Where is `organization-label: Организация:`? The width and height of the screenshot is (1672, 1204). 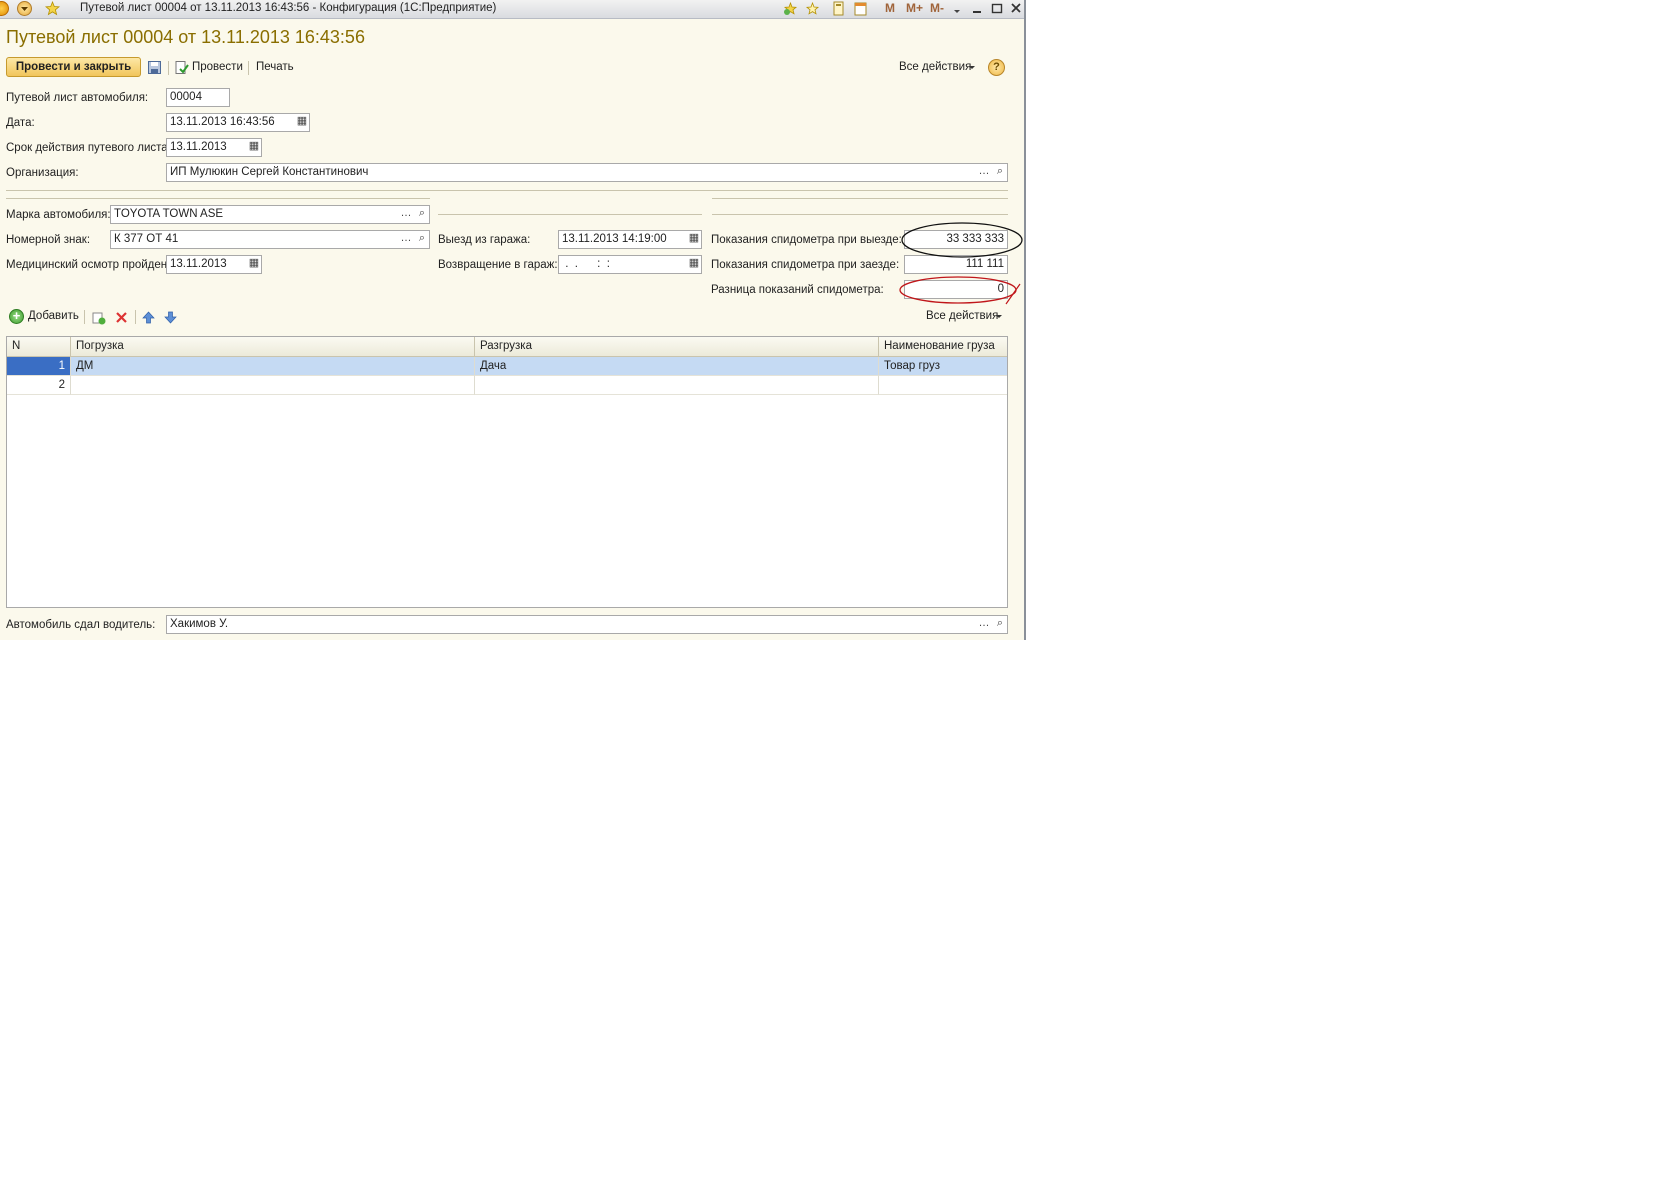 organization-label: Организация: is located at coordinates (42, 173).